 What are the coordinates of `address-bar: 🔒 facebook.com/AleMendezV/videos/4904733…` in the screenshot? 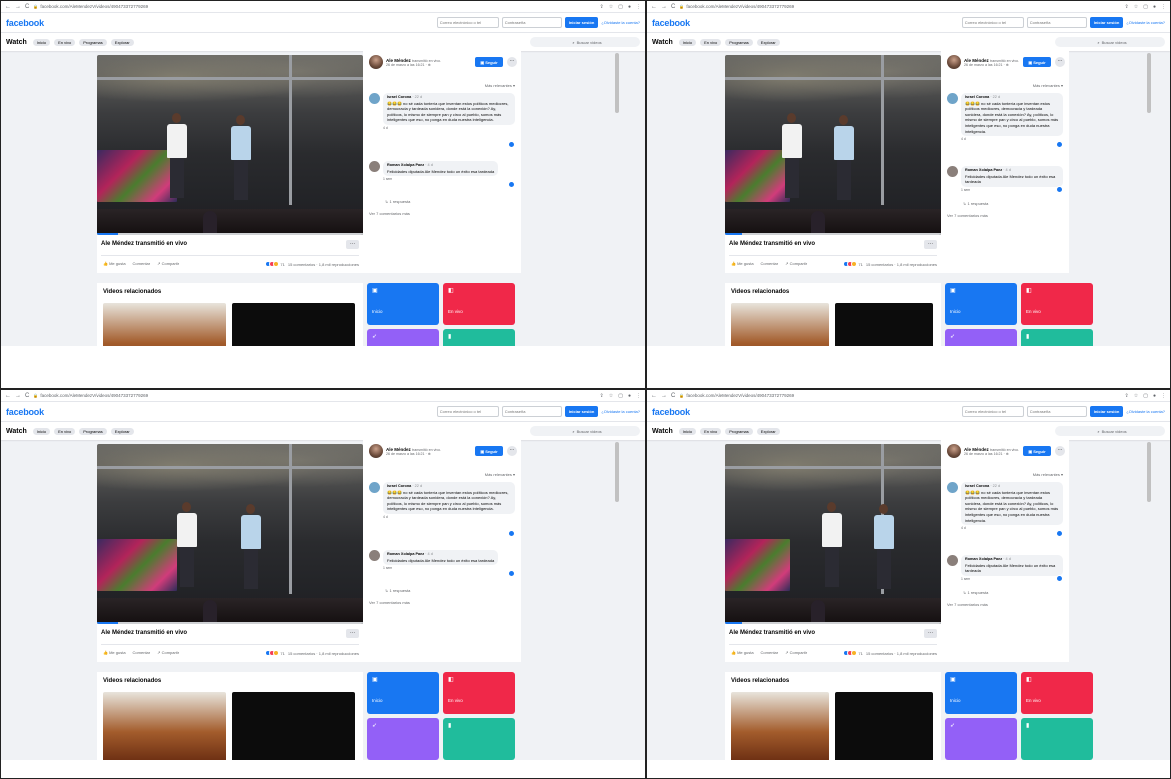 It's located at (899, 395).